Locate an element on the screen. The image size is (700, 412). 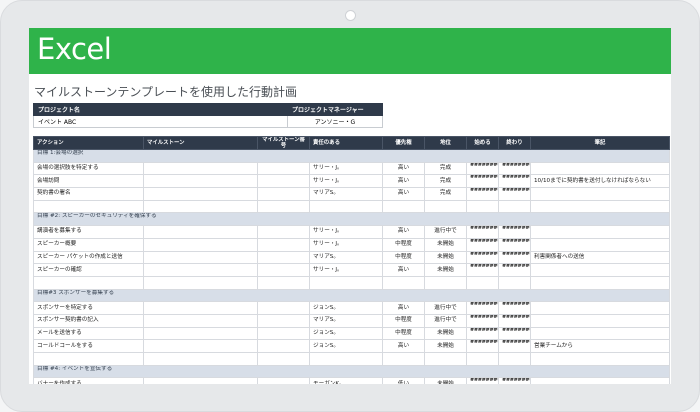
action-cell: スピーカー パケットの作成と送信 is located at coordinates (88, 257).